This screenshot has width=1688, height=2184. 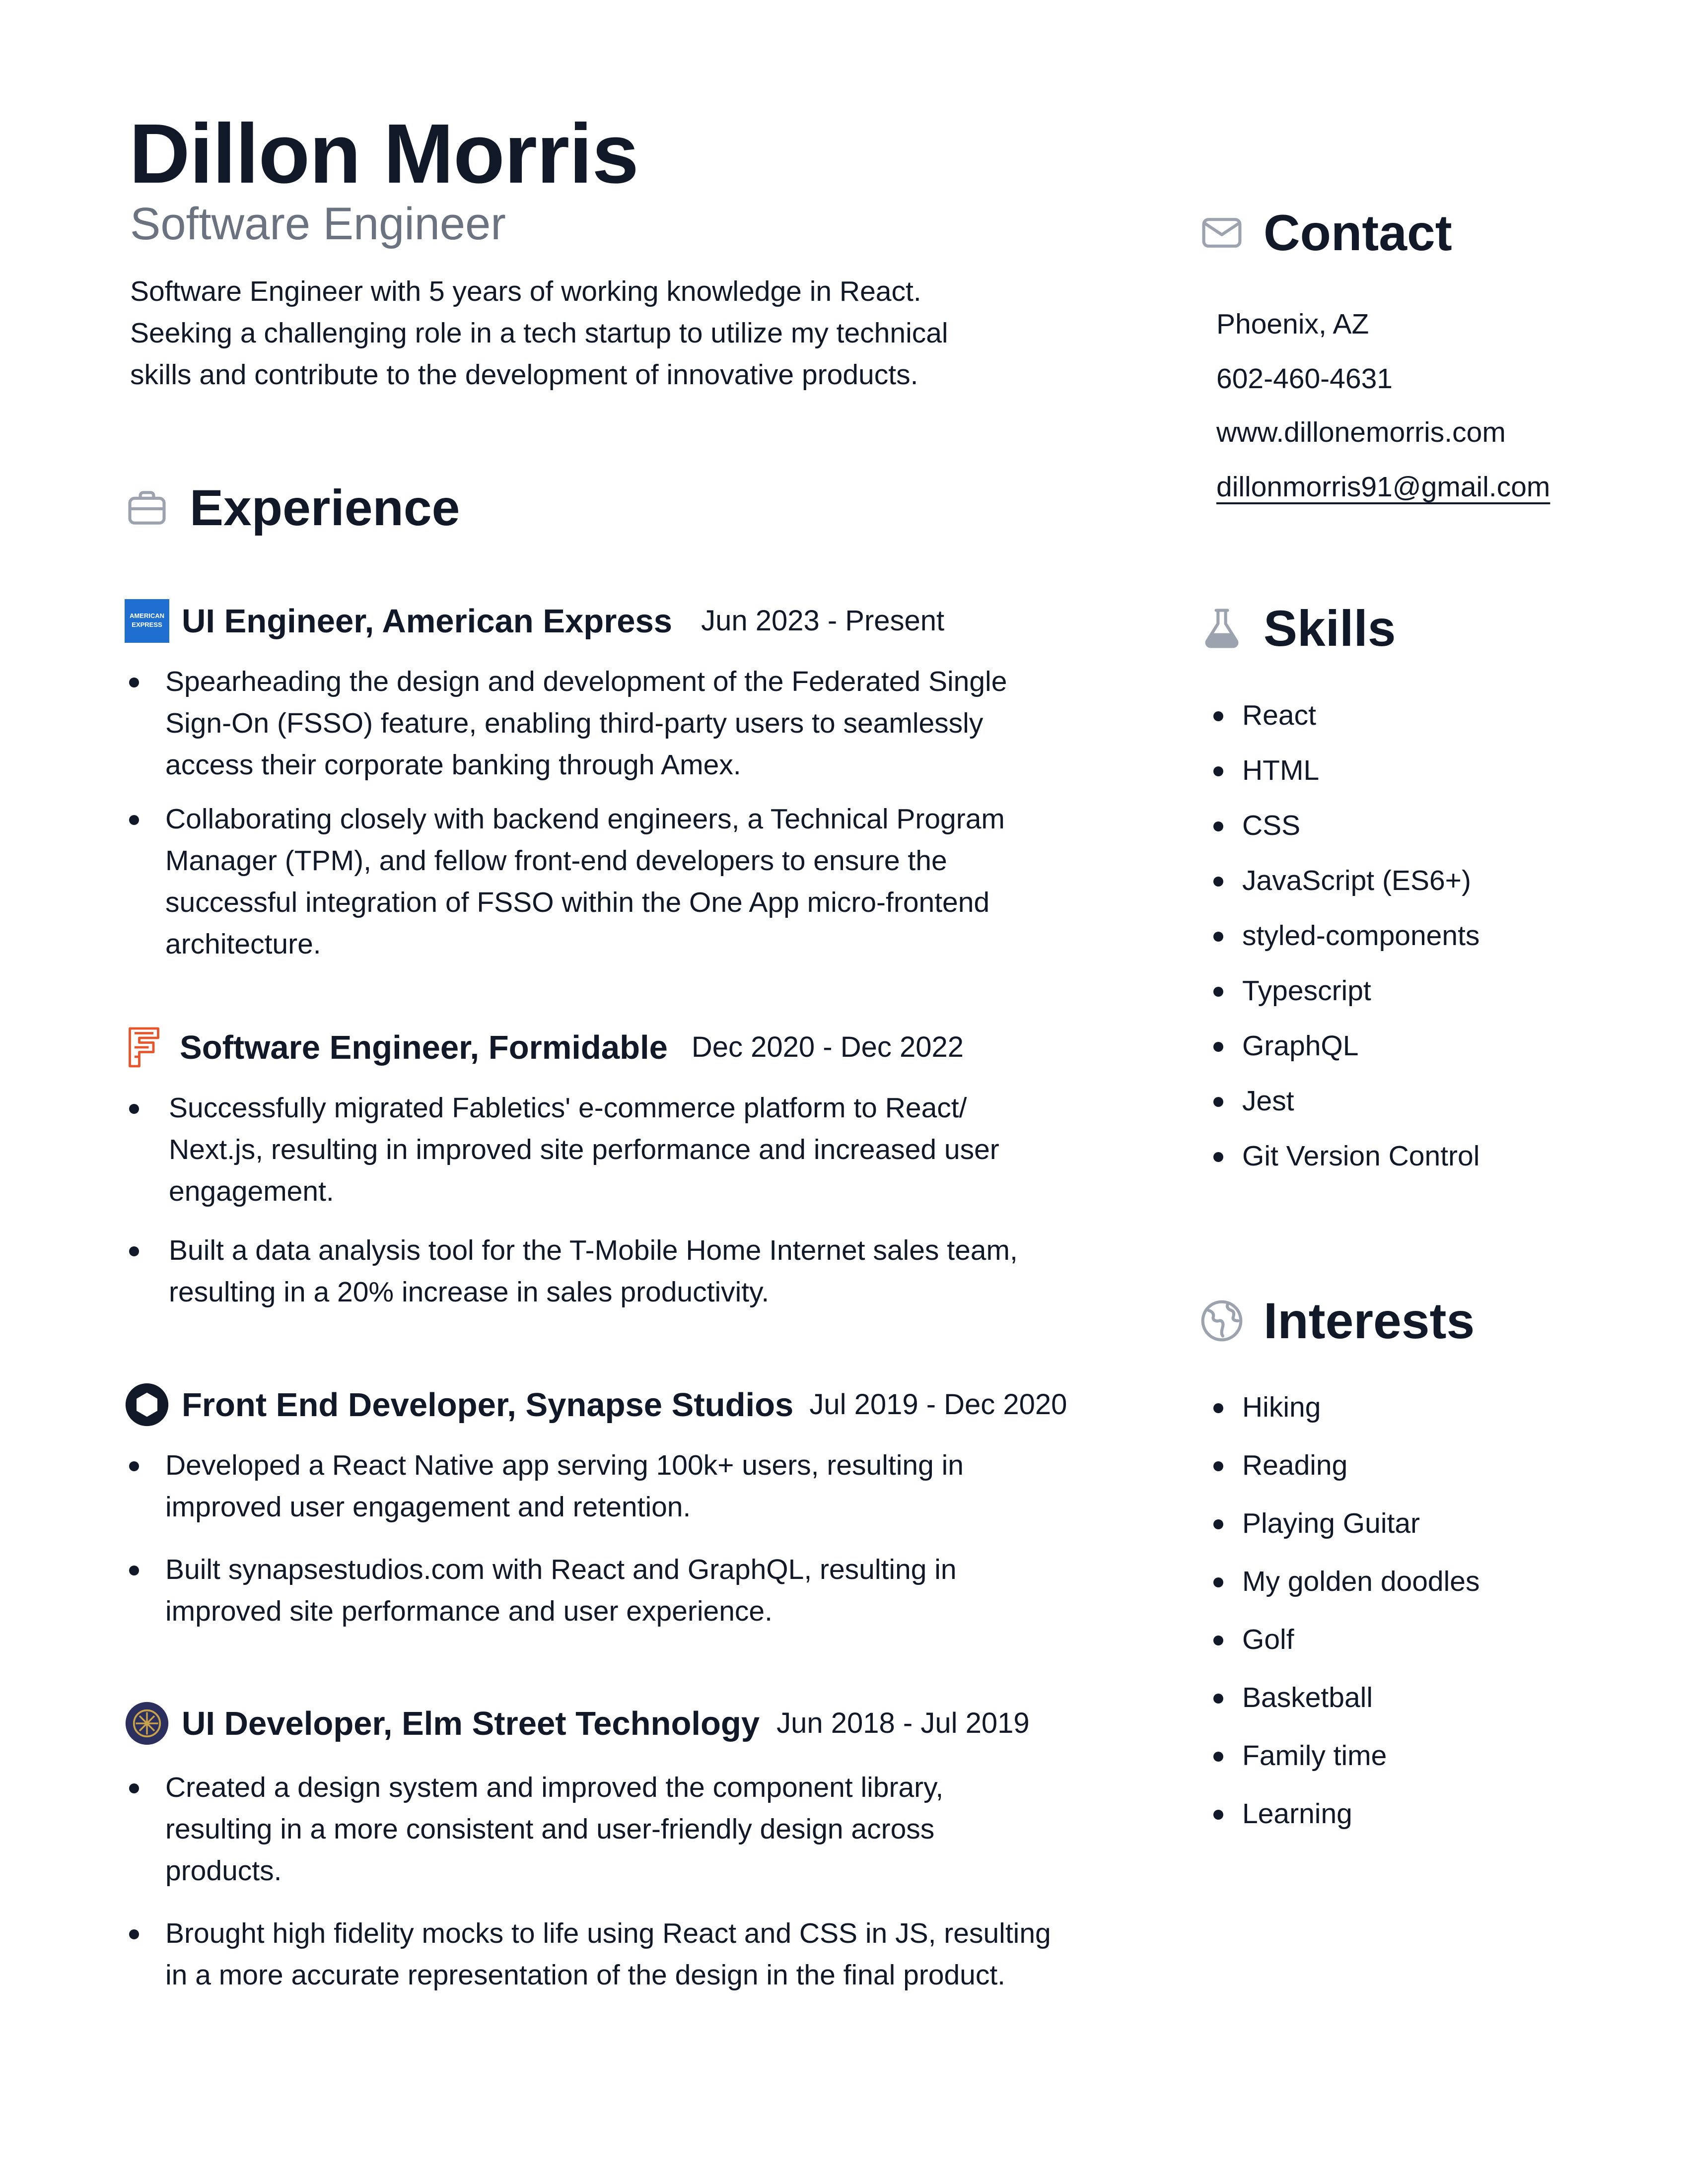 I want to click on flask-icon, so click(x=1222, y=628).